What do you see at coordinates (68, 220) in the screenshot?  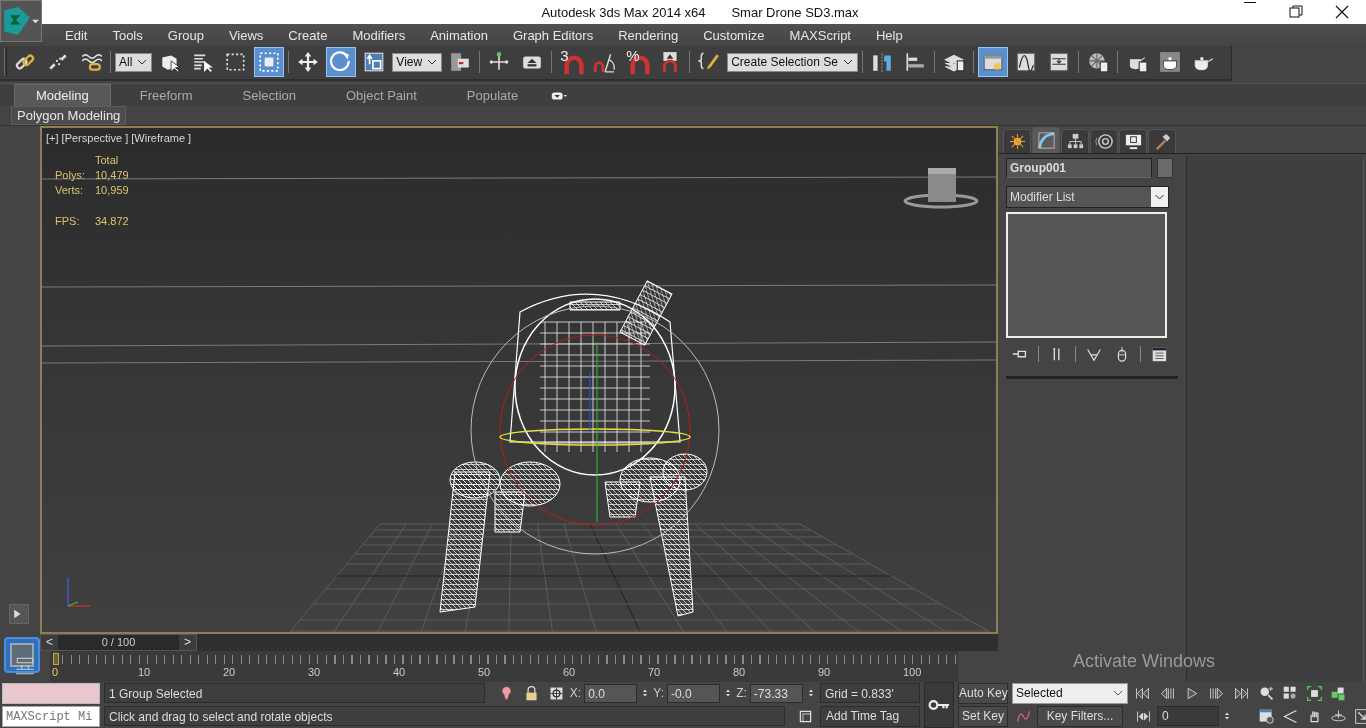 I see `stat-label: FPS:` at bounding box center [68, 220].